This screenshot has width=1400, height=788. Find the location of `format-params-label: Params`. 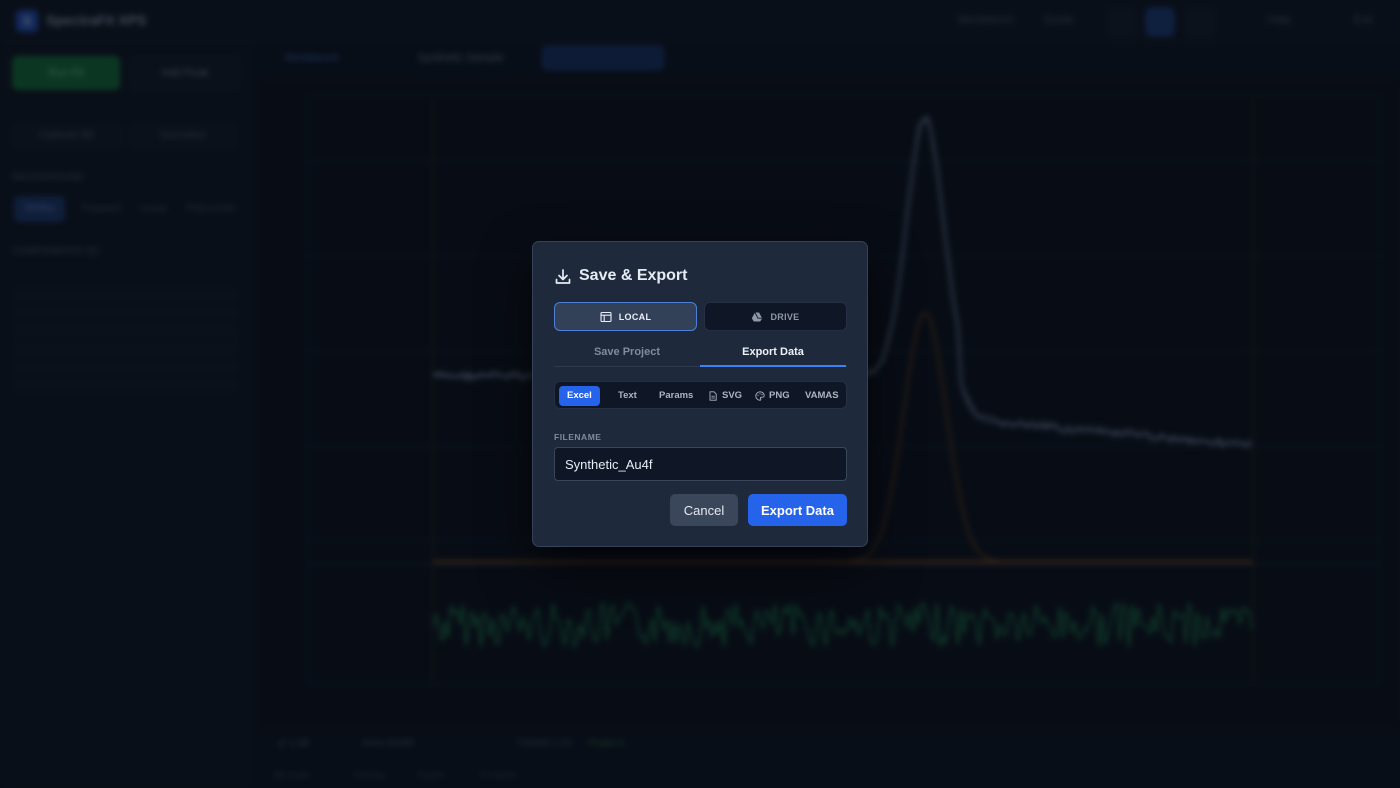

format-params-label: Params is located at coordinates (676, 395).